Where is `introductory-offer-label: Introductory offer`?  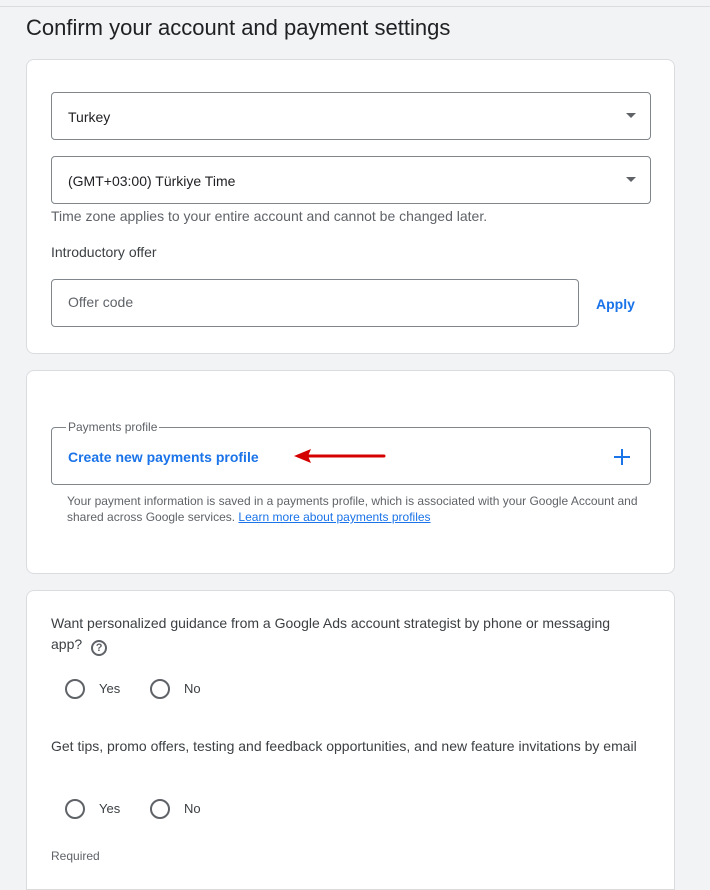 introductory-offer-label: Introductory offer is located at coordinates (104, 252).